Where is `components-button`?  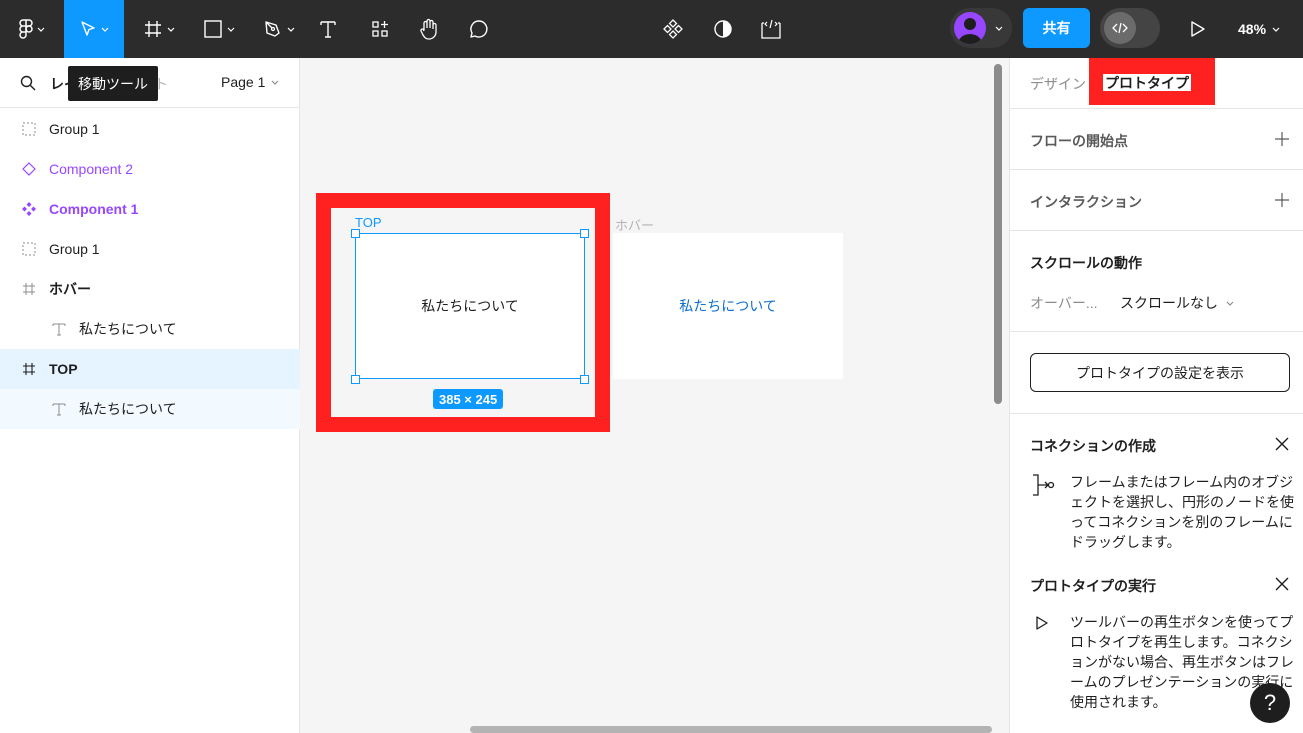 components-button is located at coordinates (673, 29).